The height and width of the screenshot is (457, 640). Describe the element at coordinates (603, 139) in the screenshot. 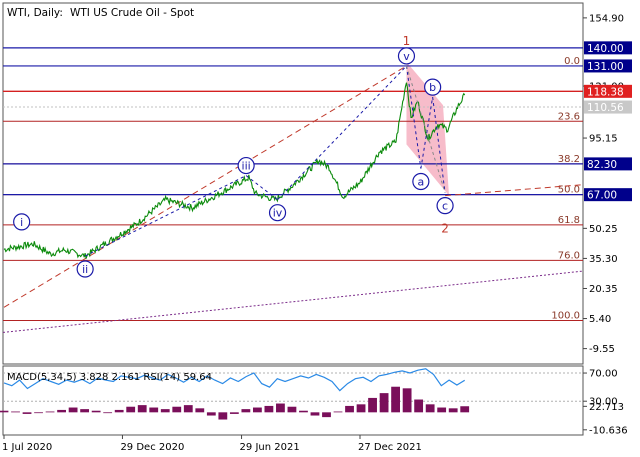

I see `price-tick-label: 95.15` at that location.